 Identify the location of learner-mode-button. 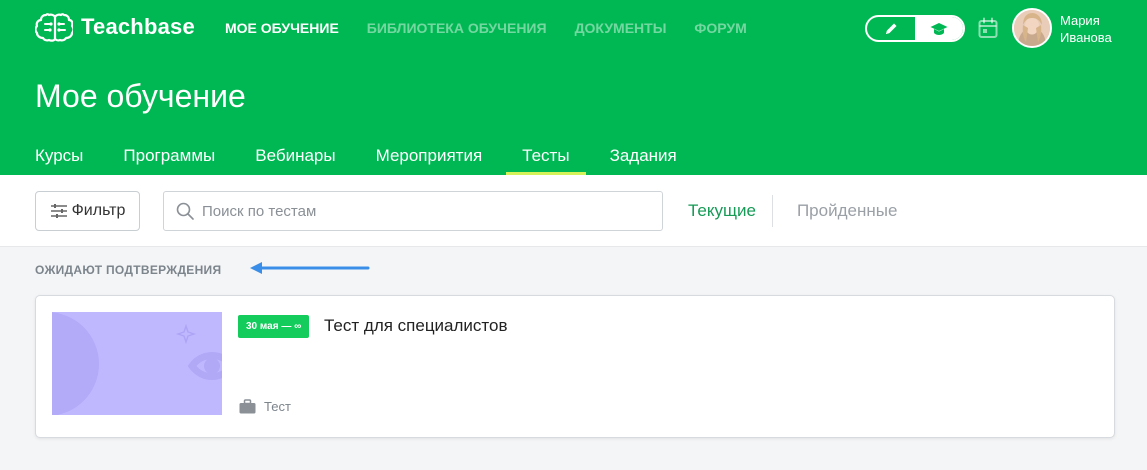
(939, 28).